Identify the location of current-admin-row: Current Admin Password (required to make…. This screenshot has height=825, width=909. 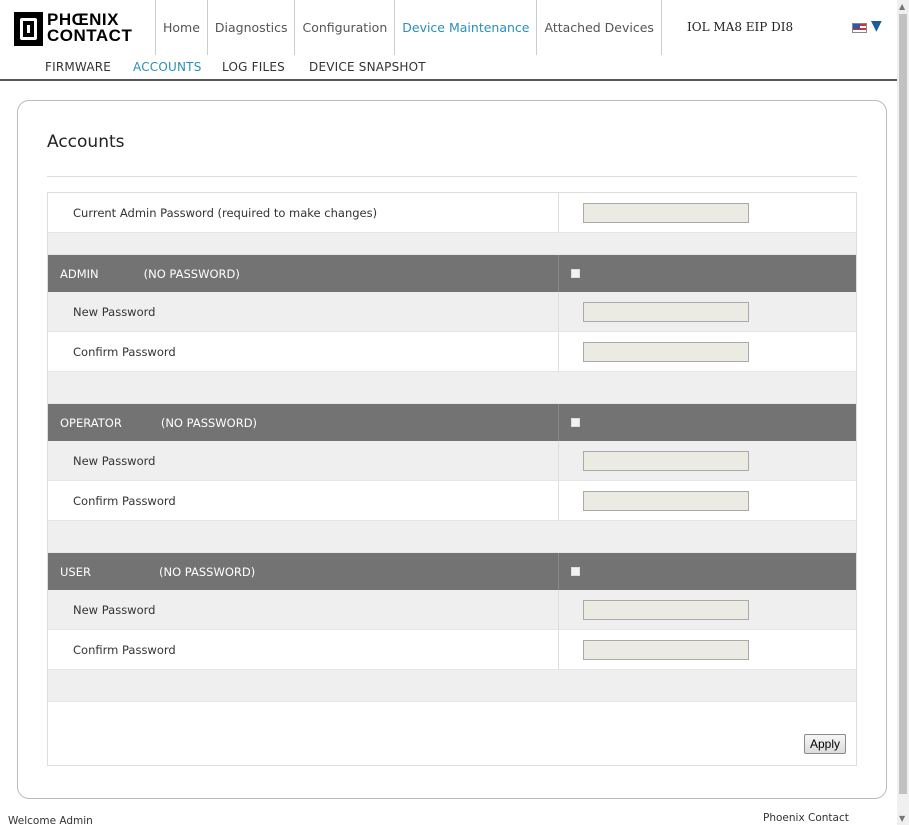
(452, 213).